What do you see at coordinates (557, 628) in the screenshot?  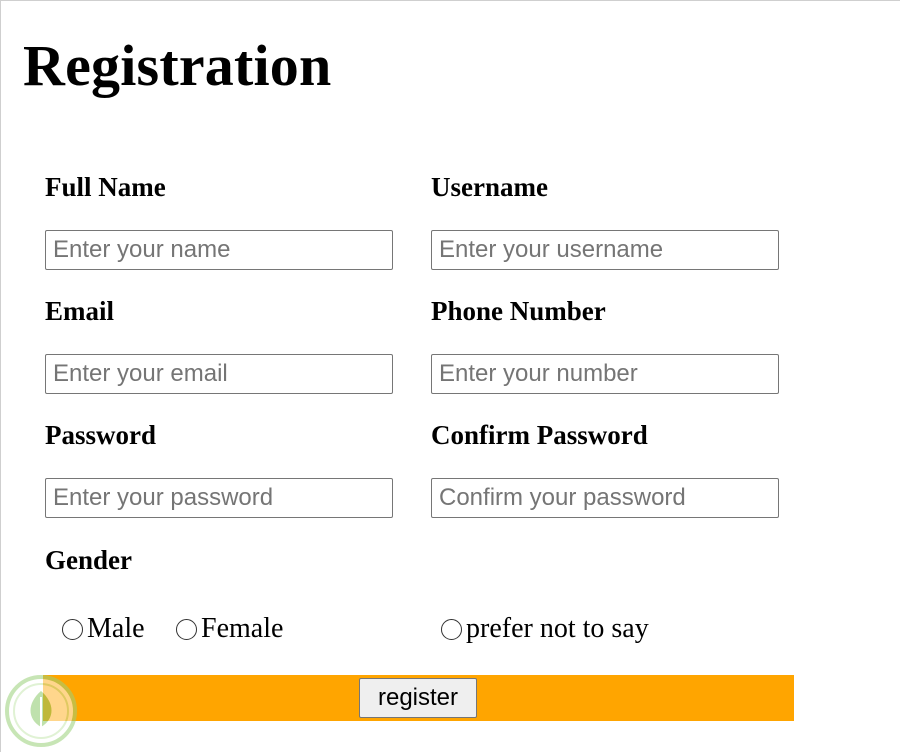 I see `gender-option-label: prefer not to say` at bounding box center [557, 628].